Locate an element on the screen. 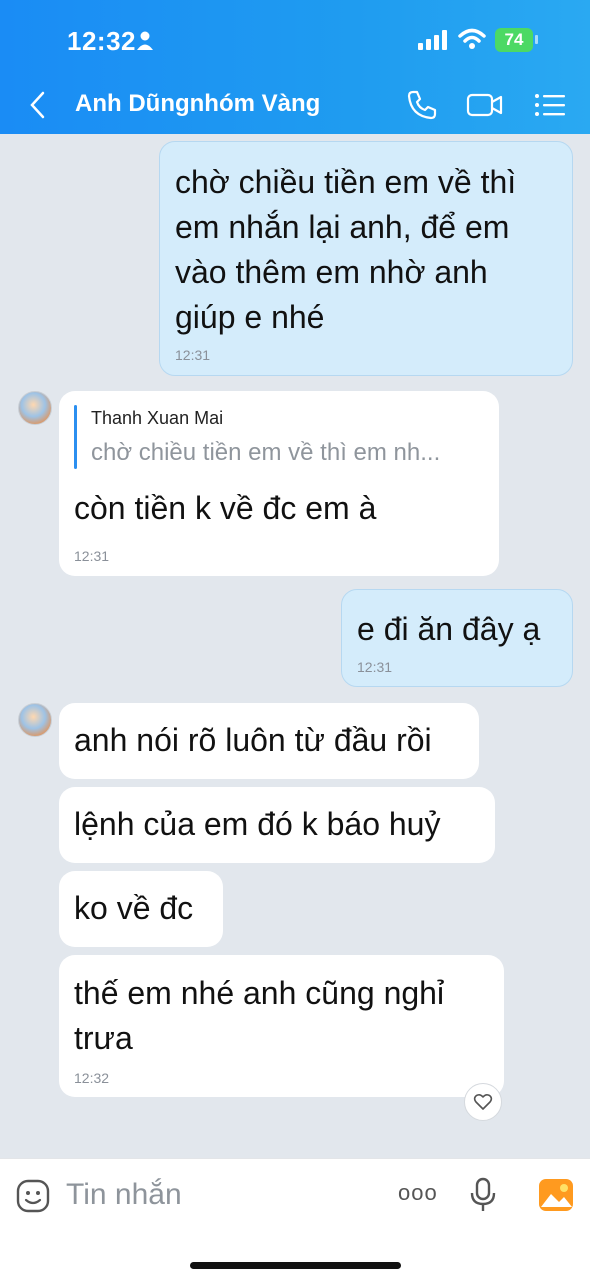 This screenshot has width=590, height=1281. reaction-button is located at coordinates (483, 1102).